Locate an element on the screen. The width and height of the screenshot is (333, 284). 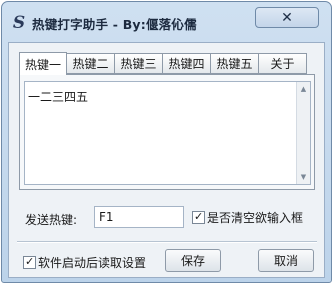
tab-hotkey-2: 热键二 is located at coordinates (91, 63).